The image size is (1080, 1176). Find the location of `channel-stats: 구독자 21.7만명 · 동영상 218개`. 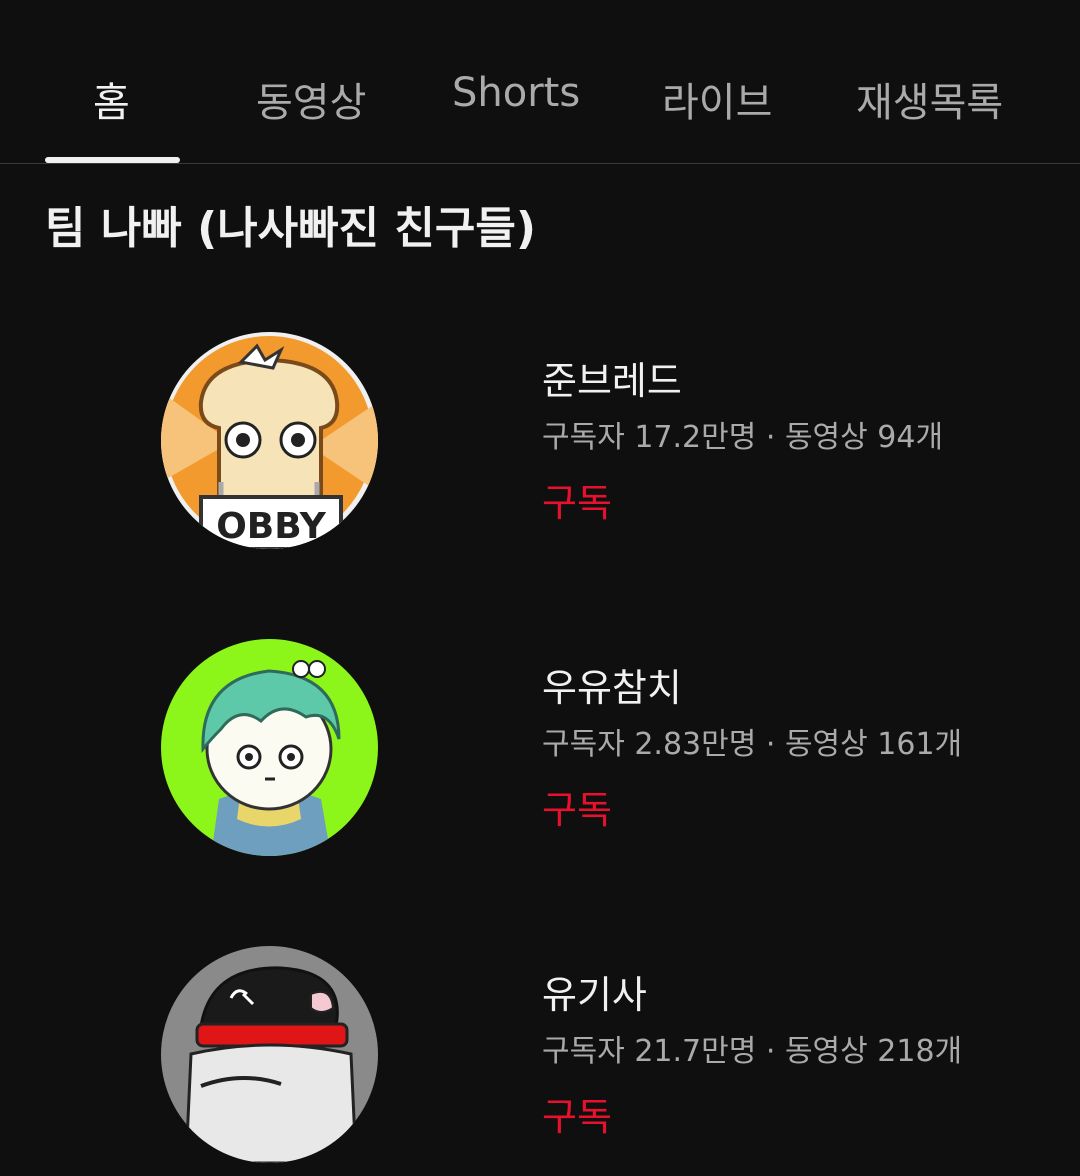

channel-stats: 구독자 21.7만명 · 동영상 218개 is located at coordinates (752, 1051).